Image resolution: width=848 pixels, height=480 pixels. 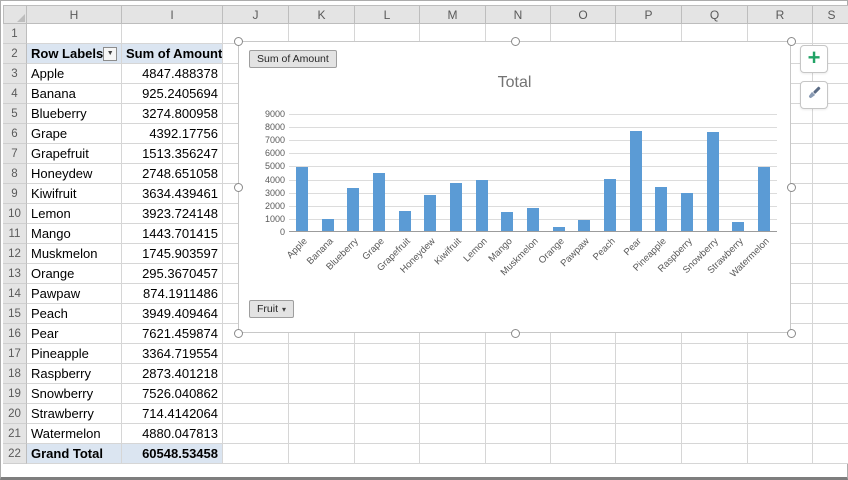 I want to click on cell-M19, so click(x=453, y=394).